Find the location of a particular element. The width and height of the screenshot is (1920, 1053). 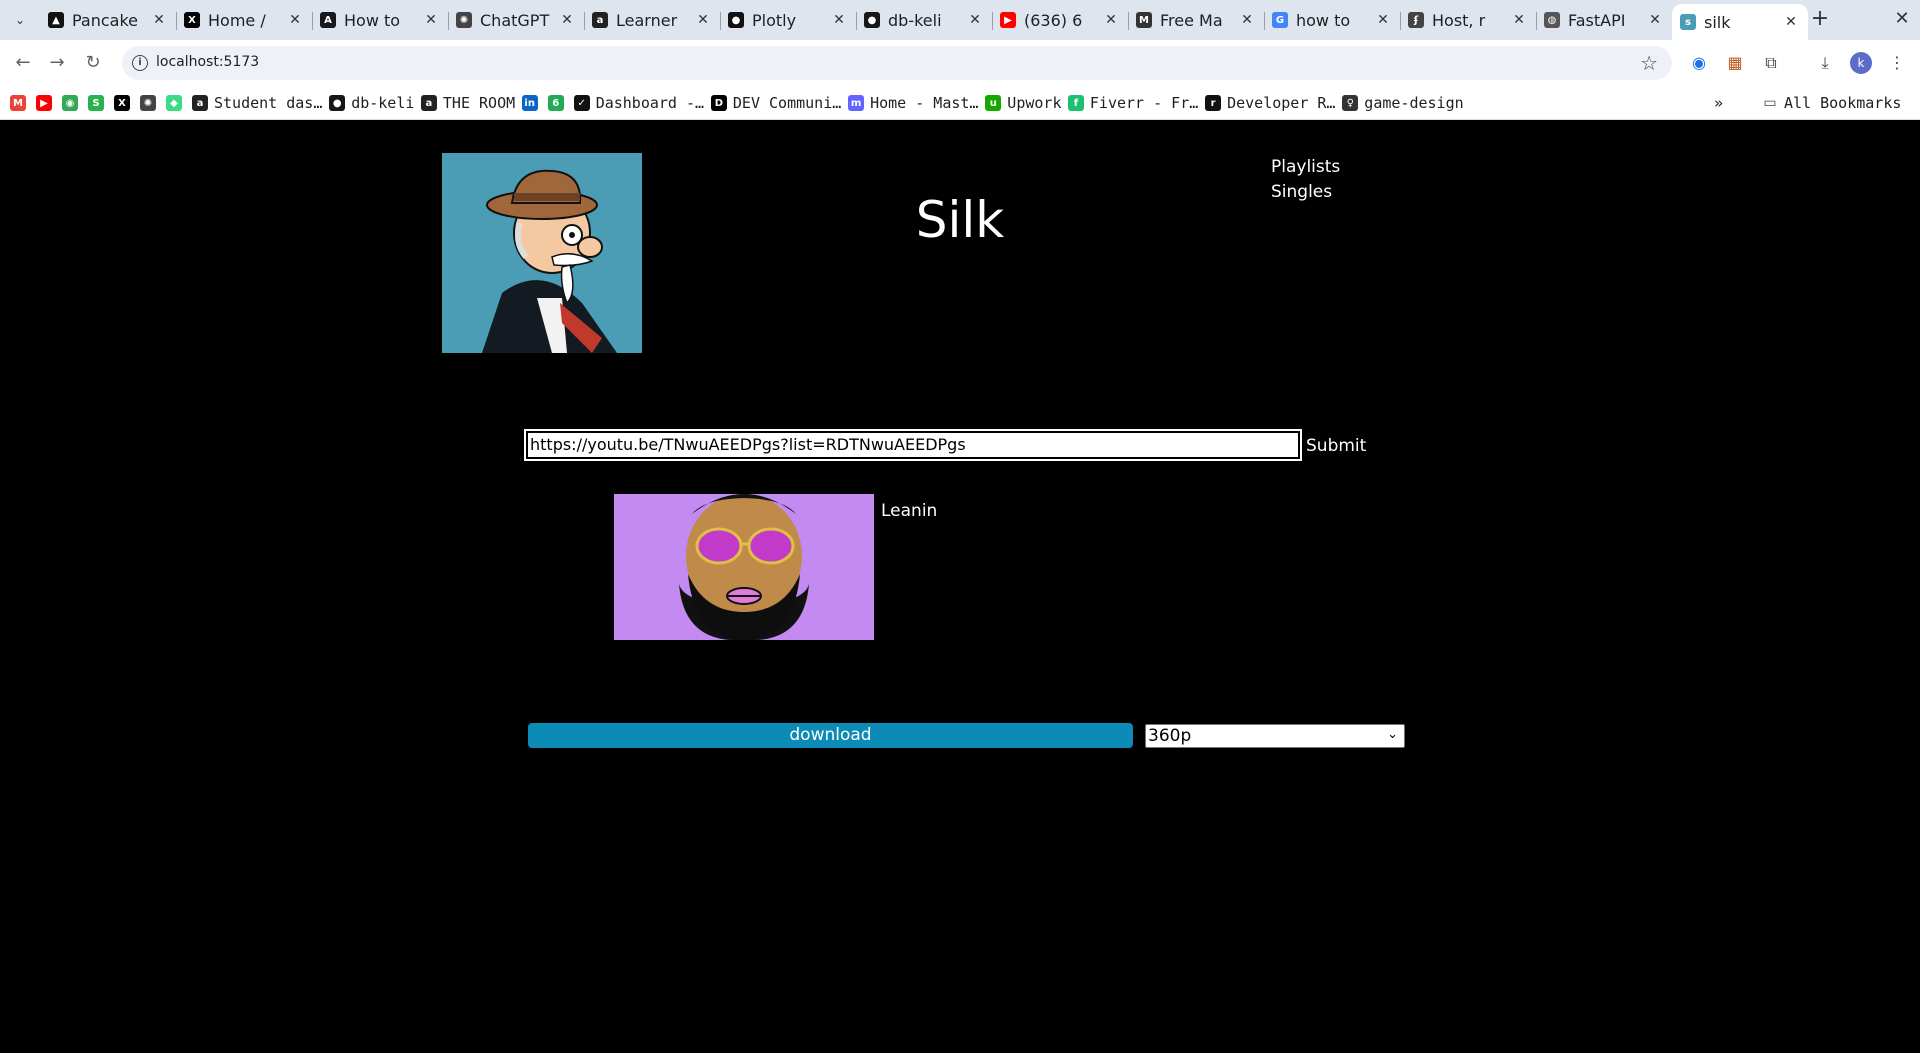

bookmark-item: ◉ is located at coordinates (73, 103).